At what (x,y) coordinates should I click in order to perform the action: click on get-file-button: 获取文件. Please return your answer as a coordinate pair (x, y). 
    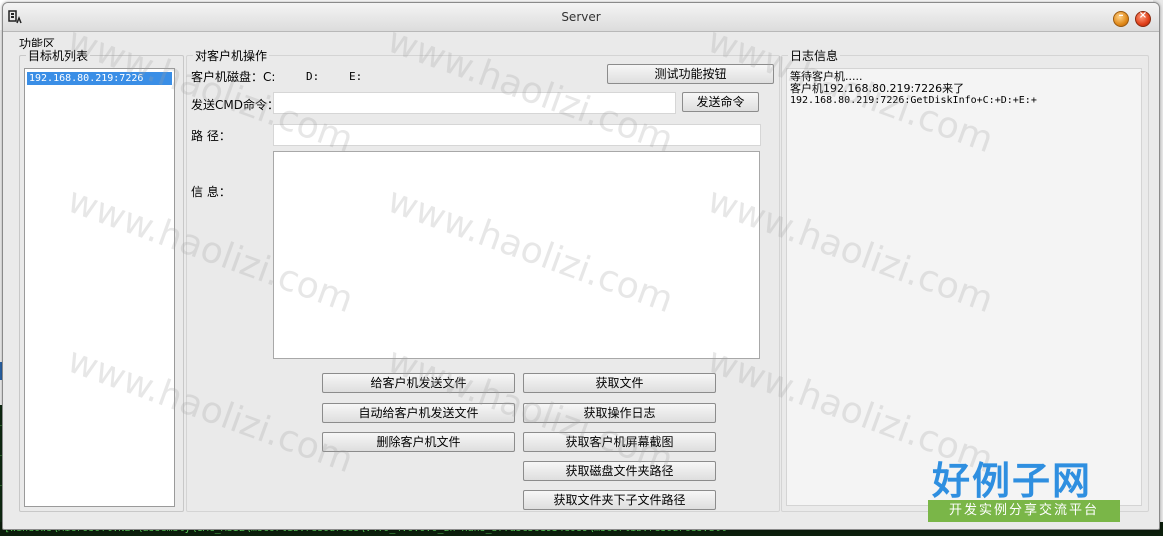
    Looking at the image, I should click on (619, 383).